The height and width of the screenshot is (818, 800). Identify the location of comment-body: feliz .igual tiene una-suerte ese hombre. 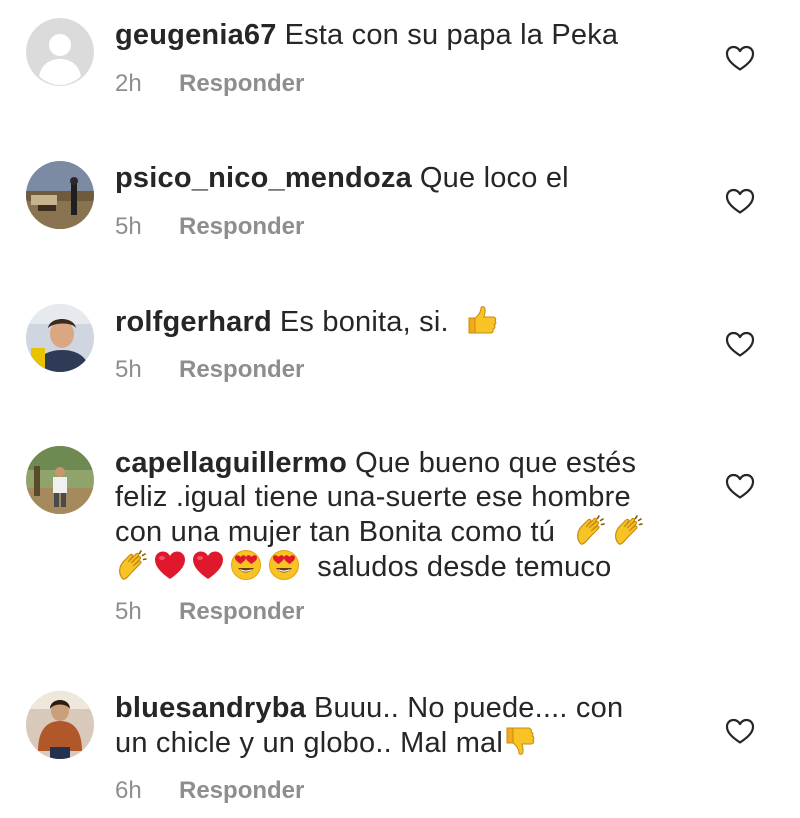
(373, 497).